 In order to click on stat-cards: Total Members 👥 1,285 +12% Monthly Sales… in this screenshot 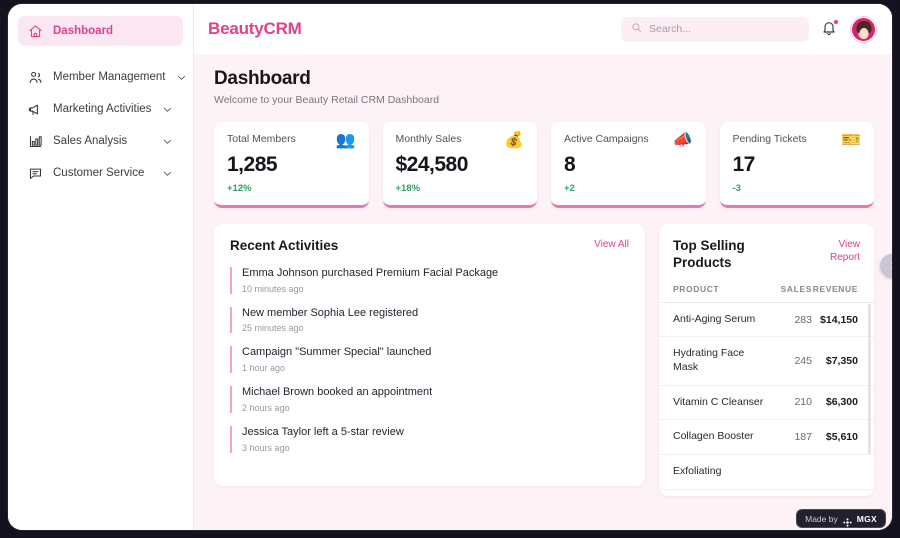, I will do `click(544, 165)`.